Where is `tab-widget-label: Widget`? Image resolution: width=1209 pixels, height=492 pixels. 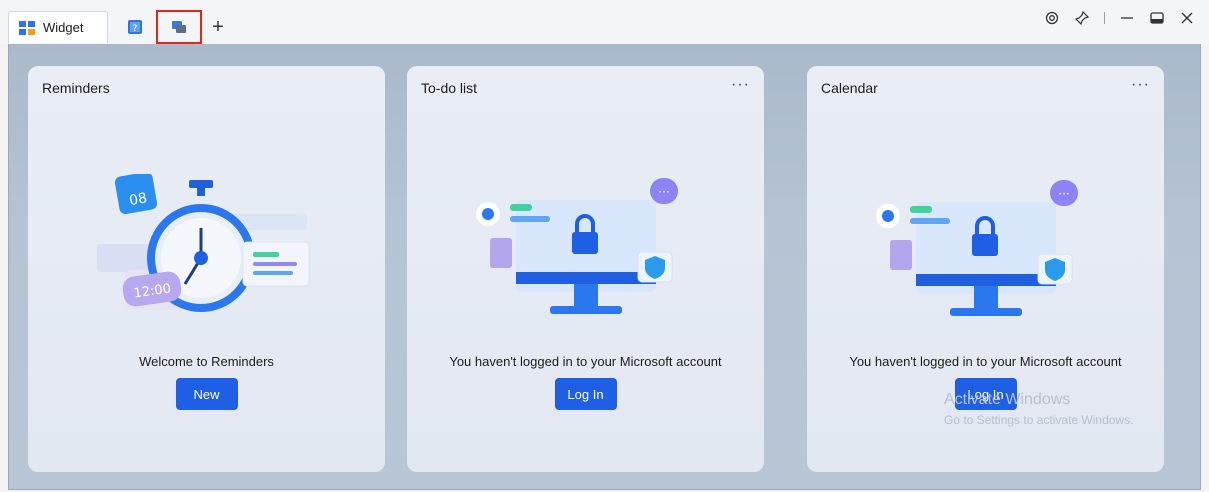
tab-widget-label: Widget is located at coordinates (63, 27).